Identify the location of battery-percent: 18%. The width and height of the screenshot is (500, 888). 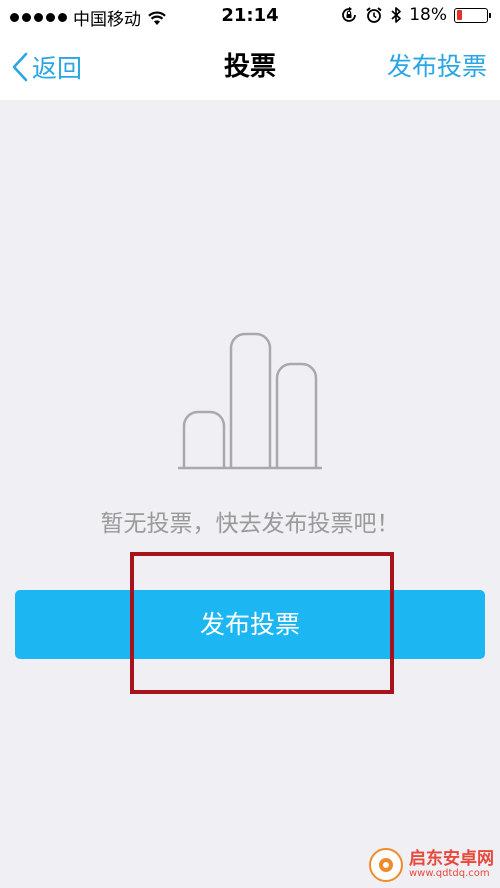
(428, 15).